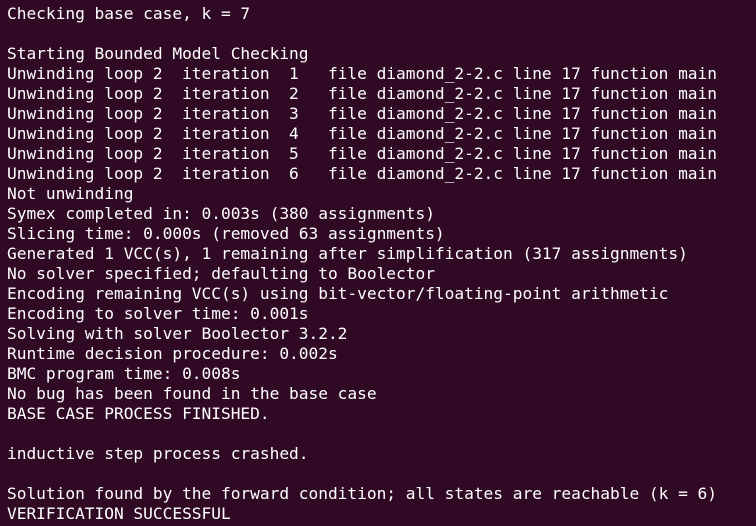 The width and height of the screenshot is (756, 526). What do you see at coordinates (138, 413) in the screenshot?
I see `terminal-line: BASE CASE PROCESS FINISHED.` at bounding box center [138, 413].